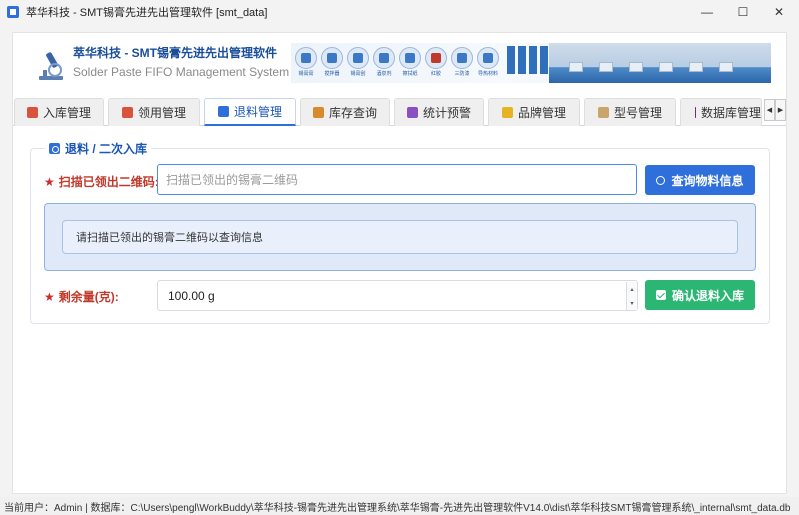  I want to click on tab-inventory: 库存查询, so click(345, 112).